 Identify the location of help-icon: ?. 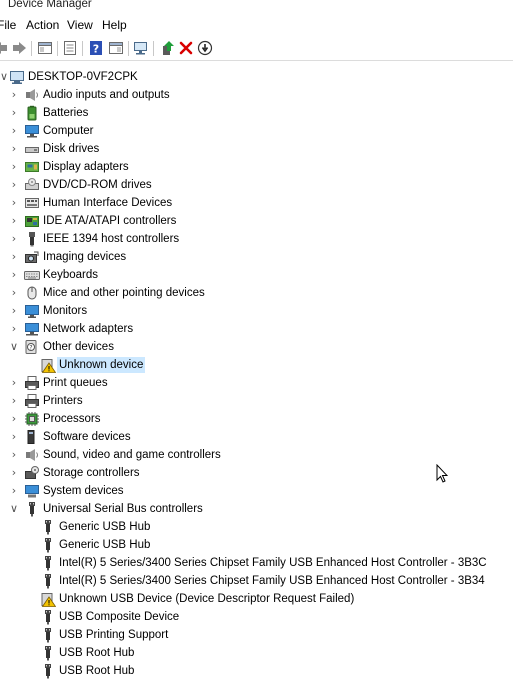
(96, 48).